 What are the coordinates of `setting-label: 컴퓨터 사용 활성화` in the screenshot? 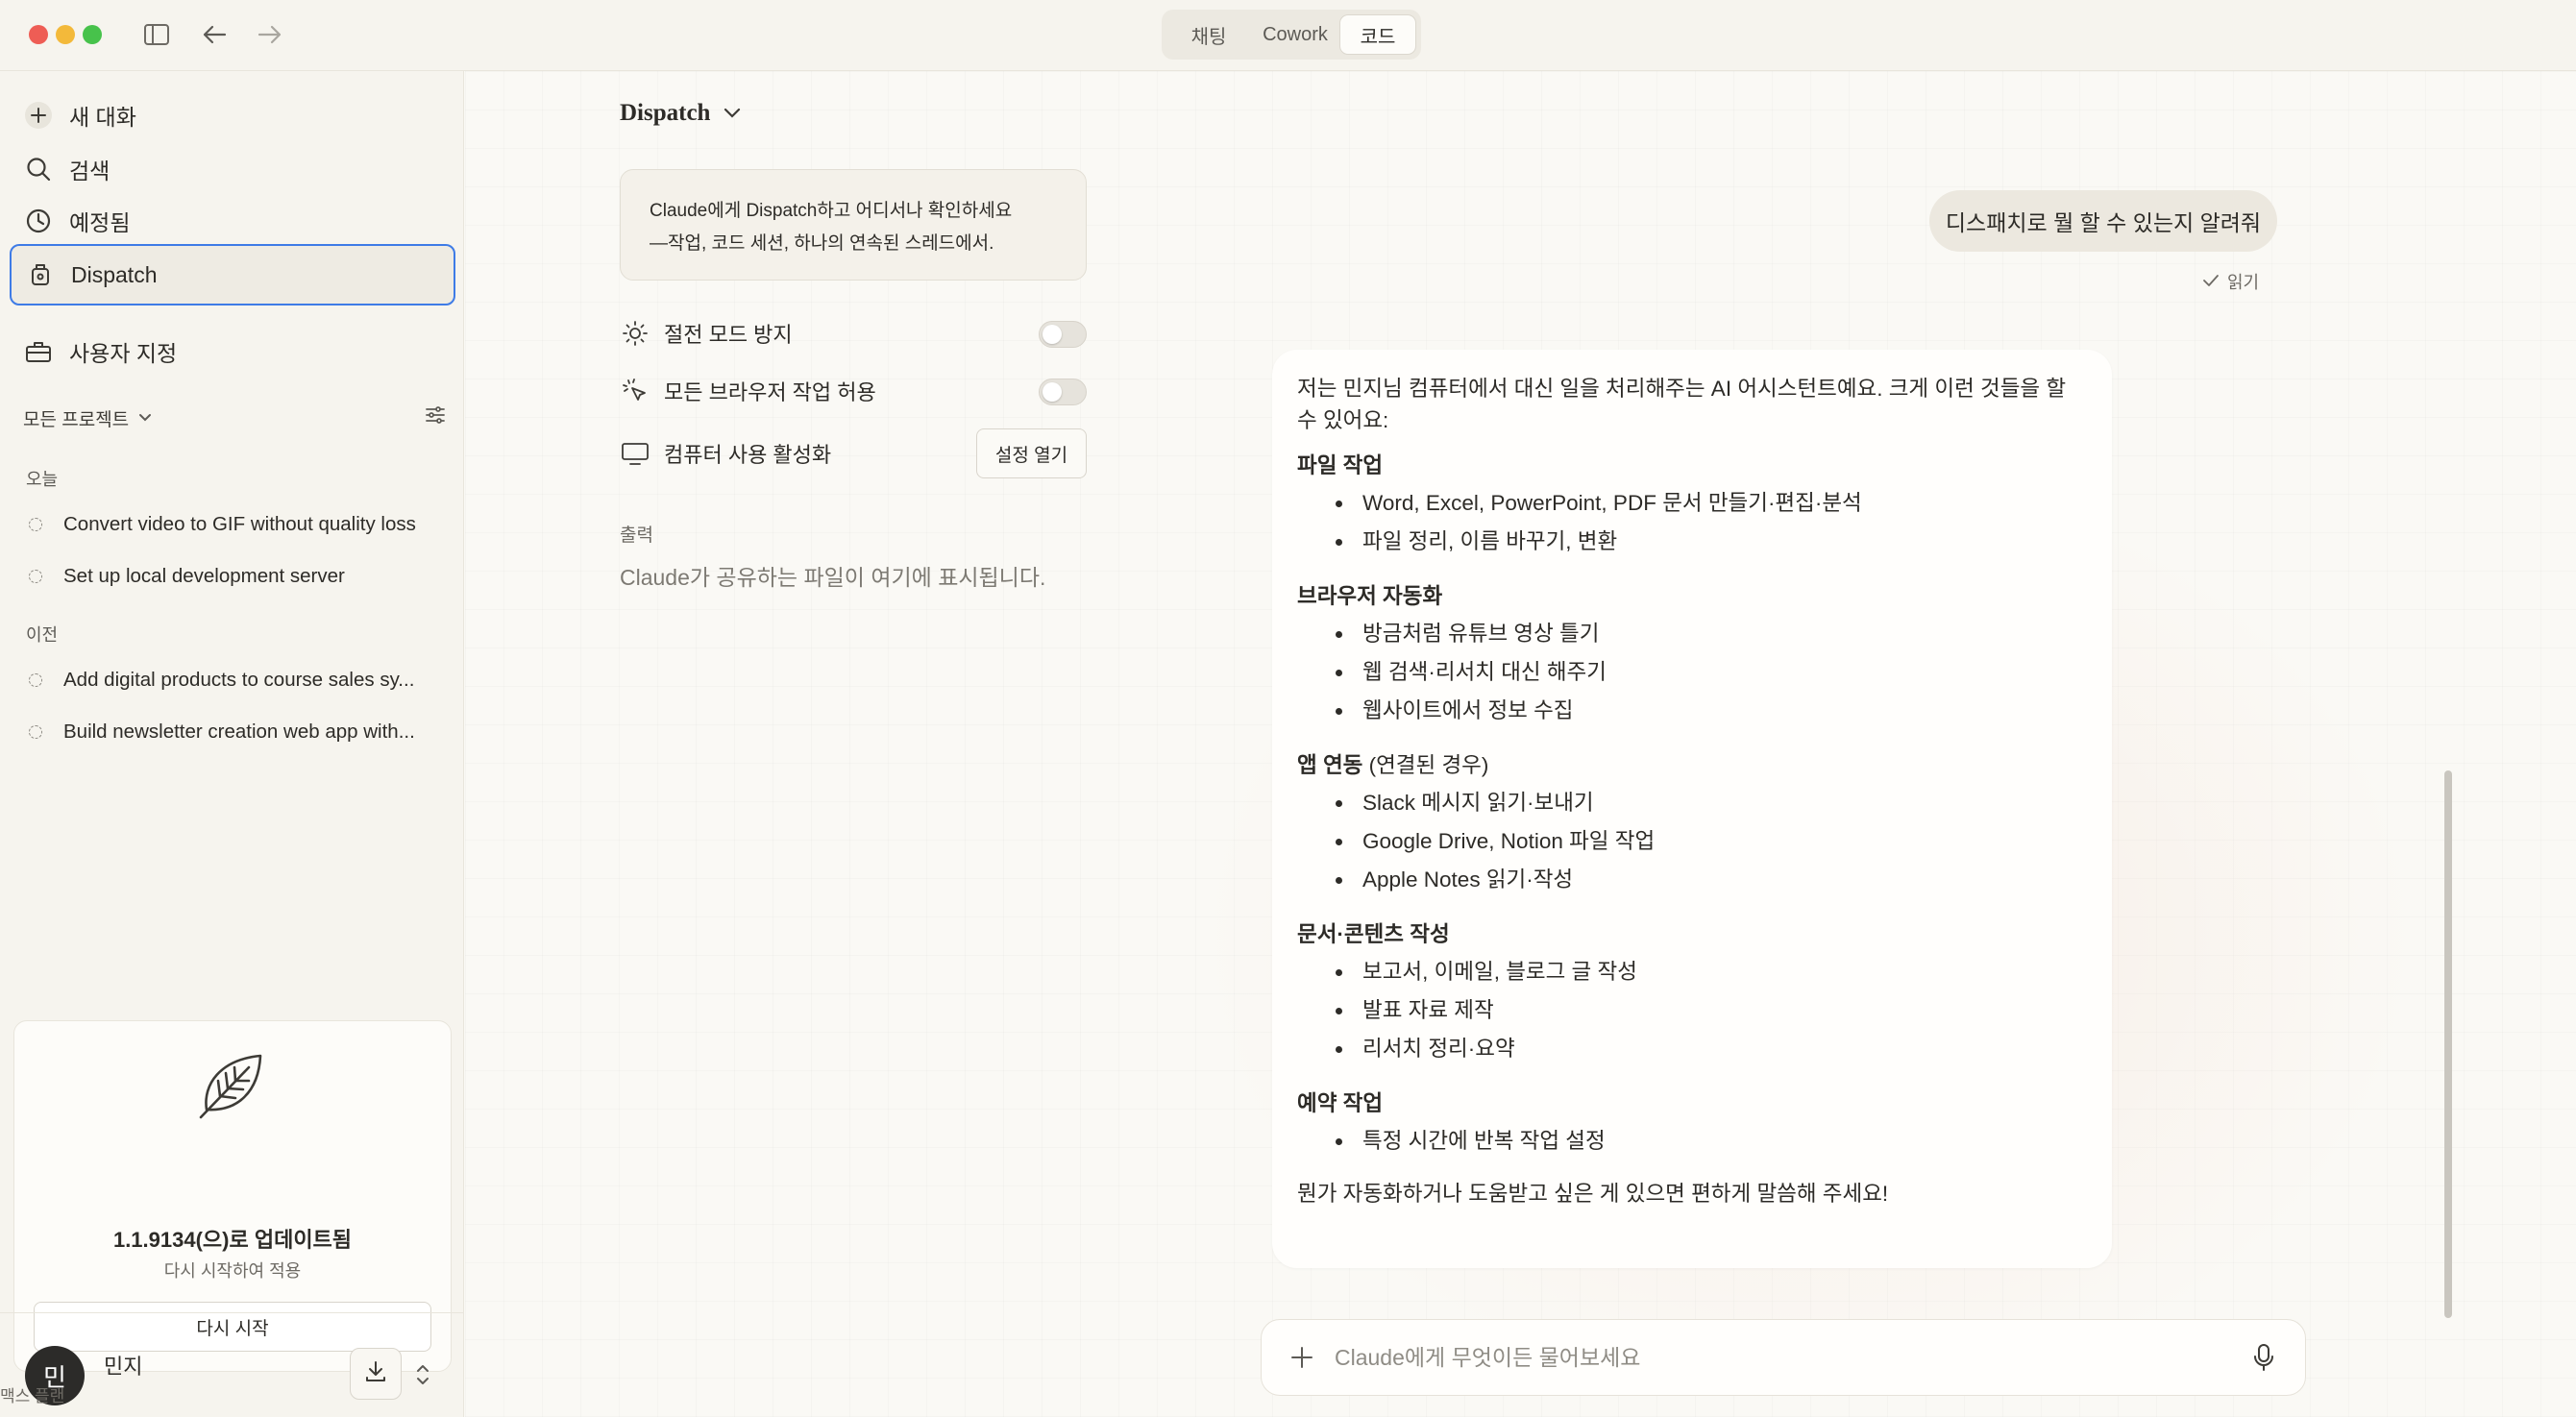 It's located at (748, 455).